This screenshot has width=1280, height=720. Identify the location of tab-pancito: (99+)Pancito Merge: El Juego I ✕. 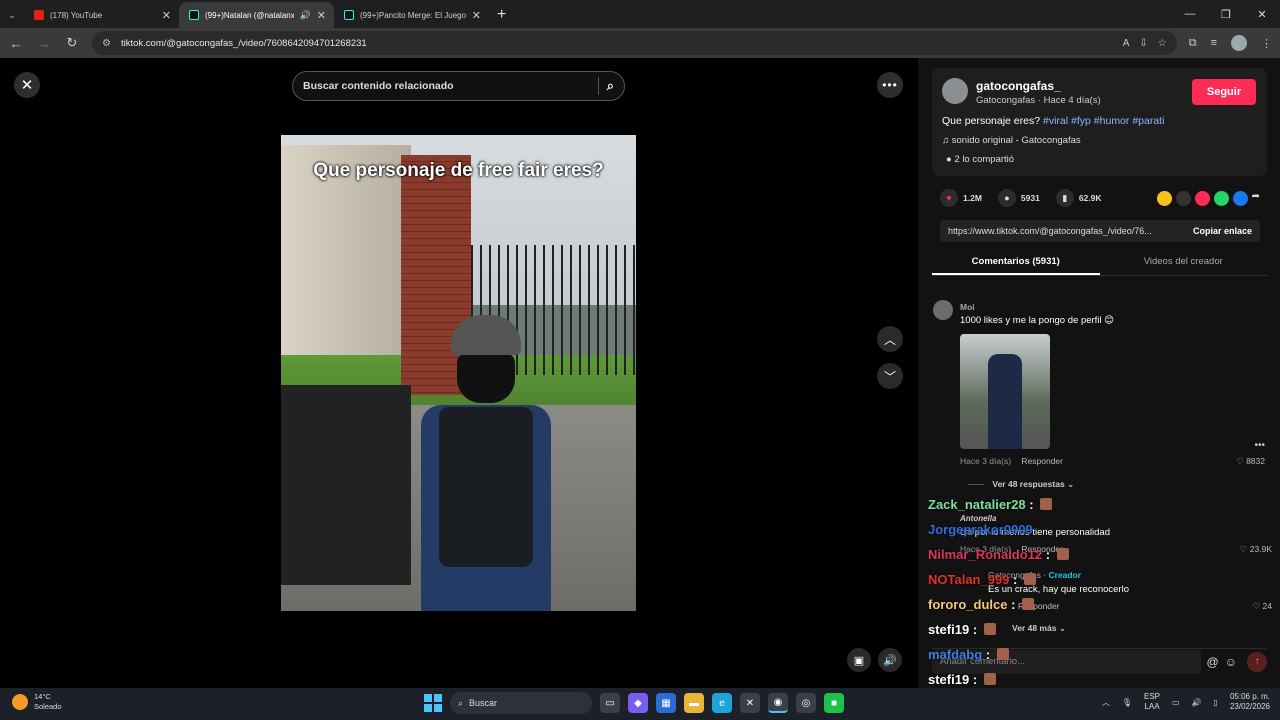
(411, 15).